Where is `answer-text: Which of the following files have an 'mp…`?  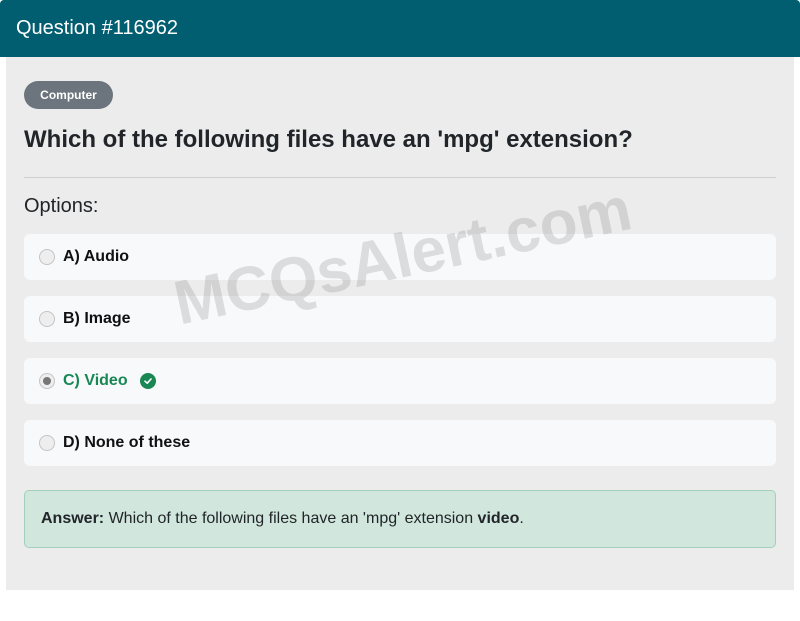 answer-text: Which of the following files have an 'mp… is located at coordinates (291, 518).